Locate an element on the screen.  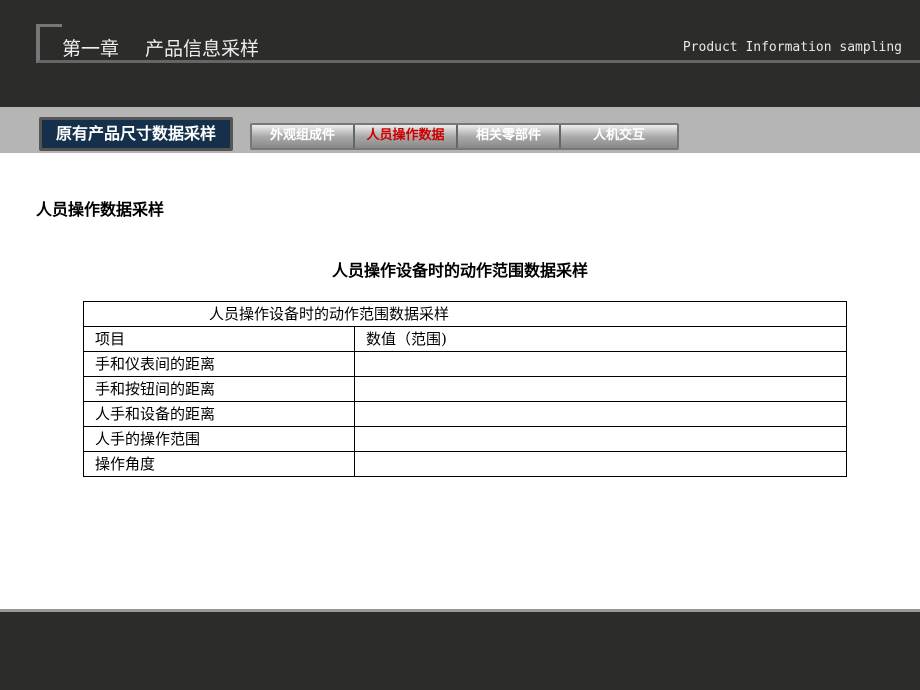
main-tab-label: 原有产品尺寸数据采样 is located at coordinates (136, 134).